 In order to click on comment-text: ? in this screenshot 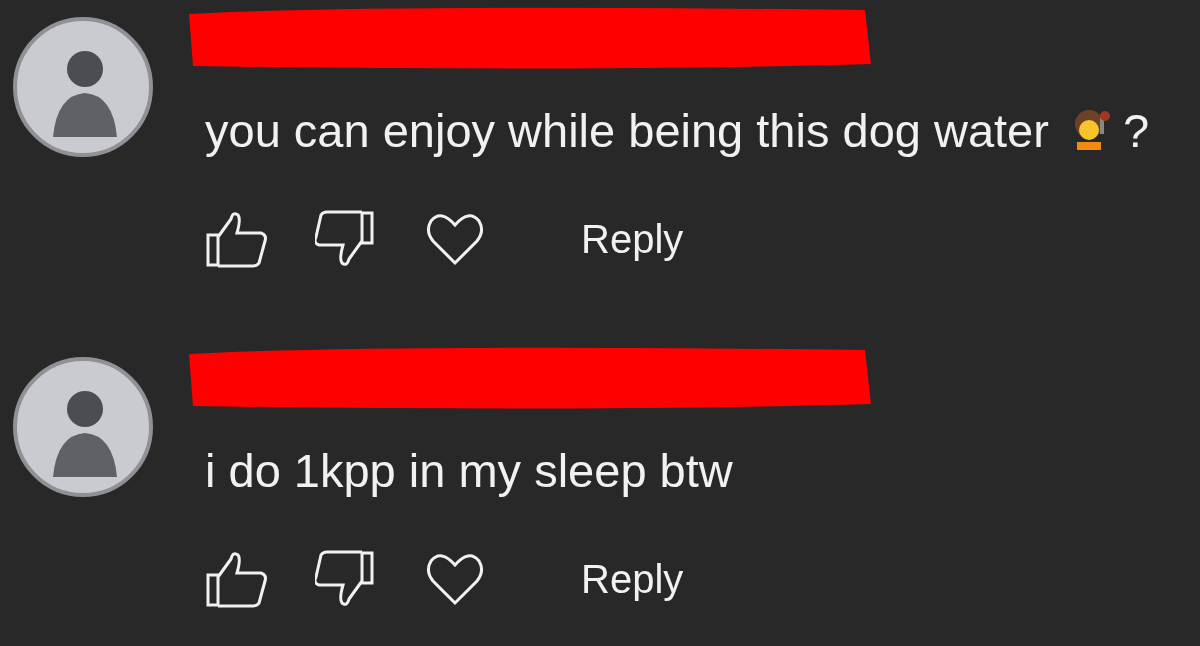, I will do `click(1136, 130)`.